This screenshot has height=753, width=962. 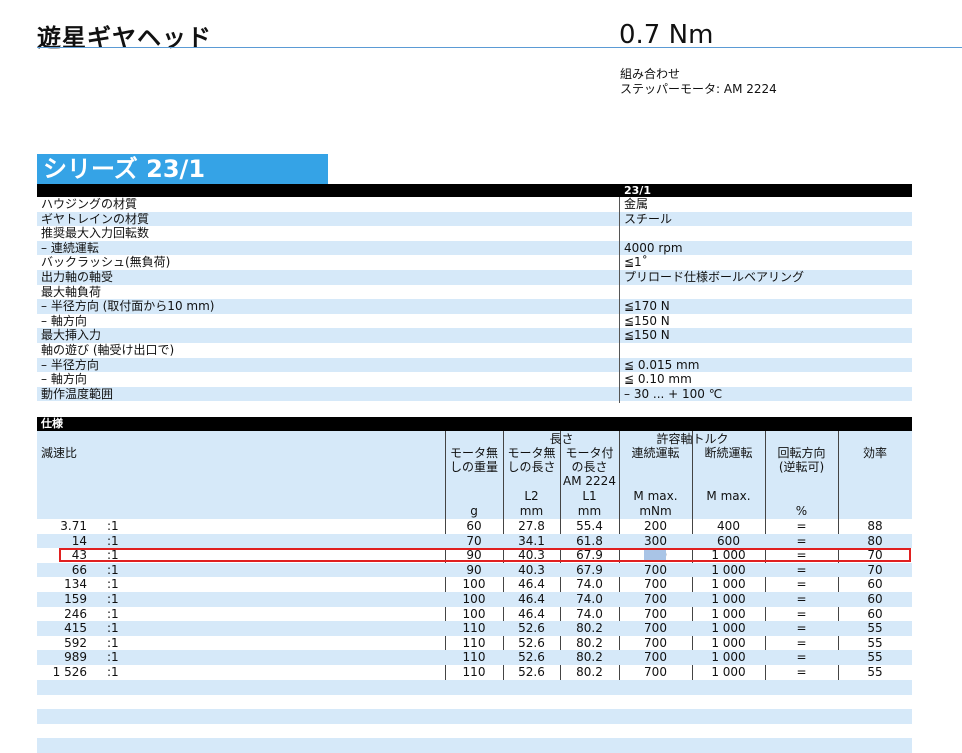 I want to click on materials-label: 軸の遊び (軸受け出口で), so click(x=108, y=350).